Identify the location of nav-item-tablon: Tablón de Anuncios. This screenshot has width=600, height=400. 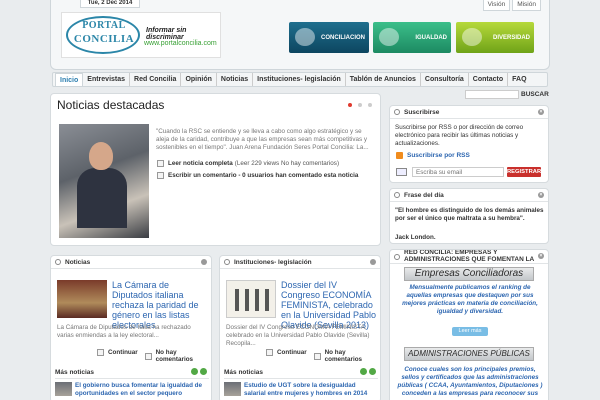
(383, 79).